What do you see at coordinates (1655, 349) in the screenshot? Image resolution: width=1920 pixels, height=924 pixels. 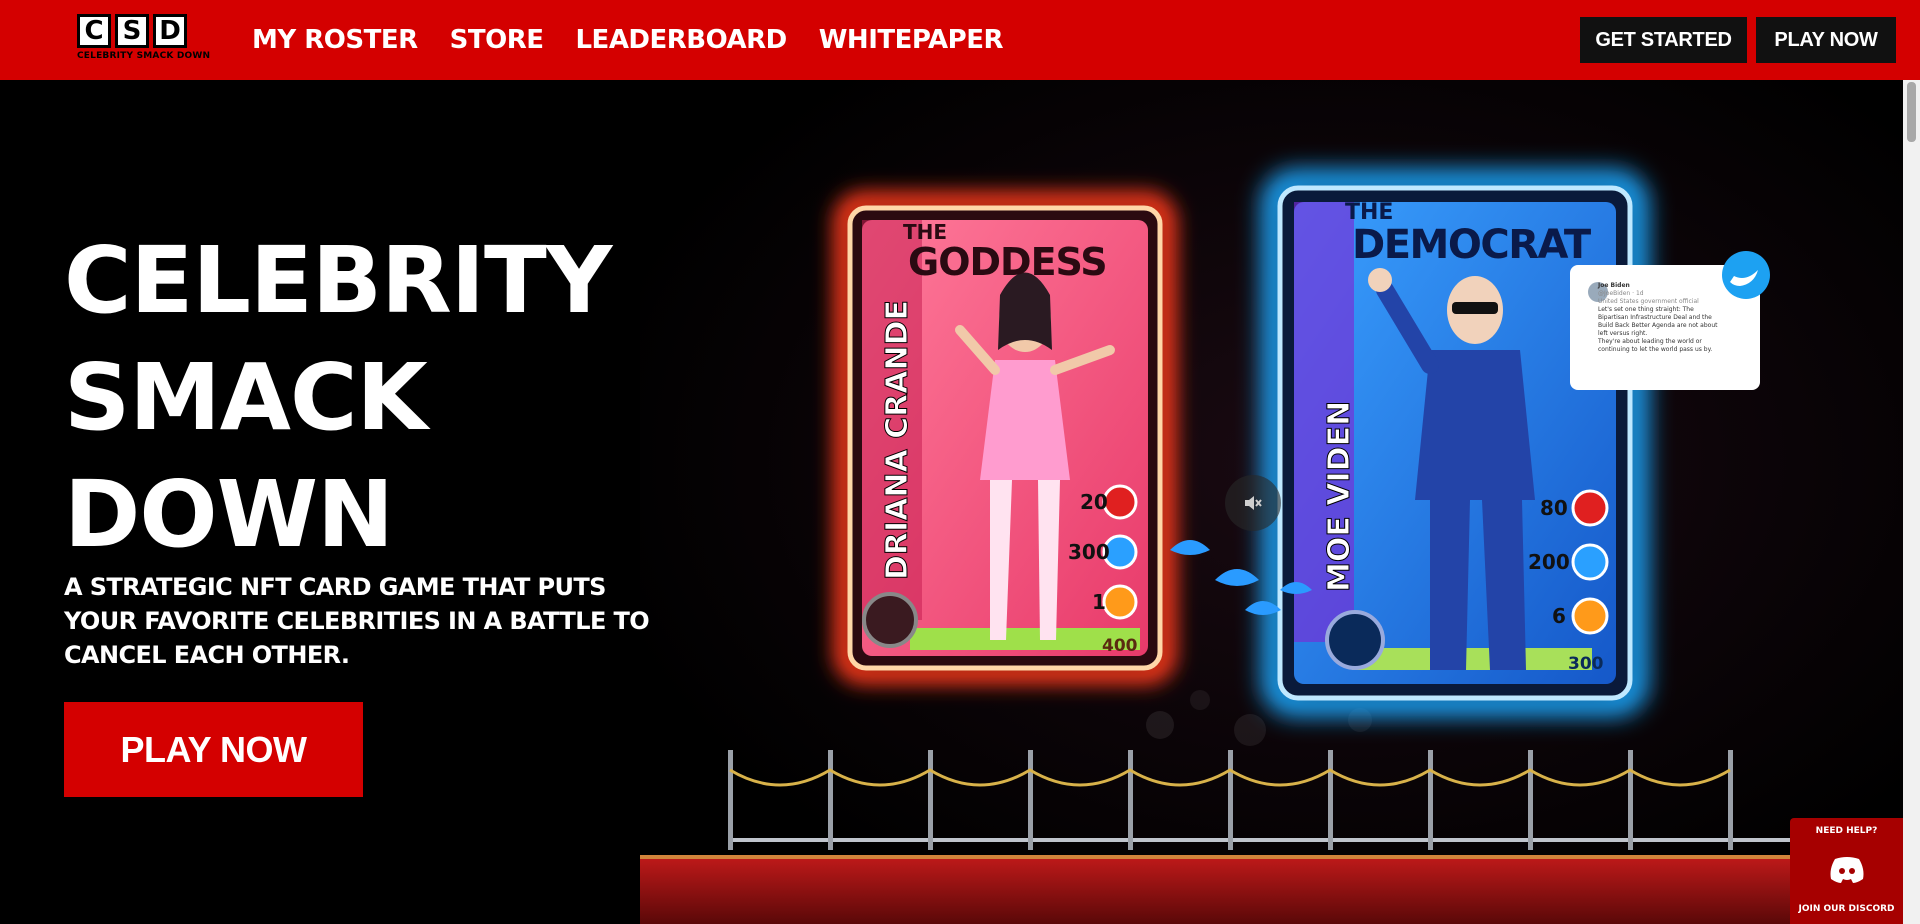 I see `tweet-line-6: continuing to let the world pass us by.` at bounding box center [1655, 349].